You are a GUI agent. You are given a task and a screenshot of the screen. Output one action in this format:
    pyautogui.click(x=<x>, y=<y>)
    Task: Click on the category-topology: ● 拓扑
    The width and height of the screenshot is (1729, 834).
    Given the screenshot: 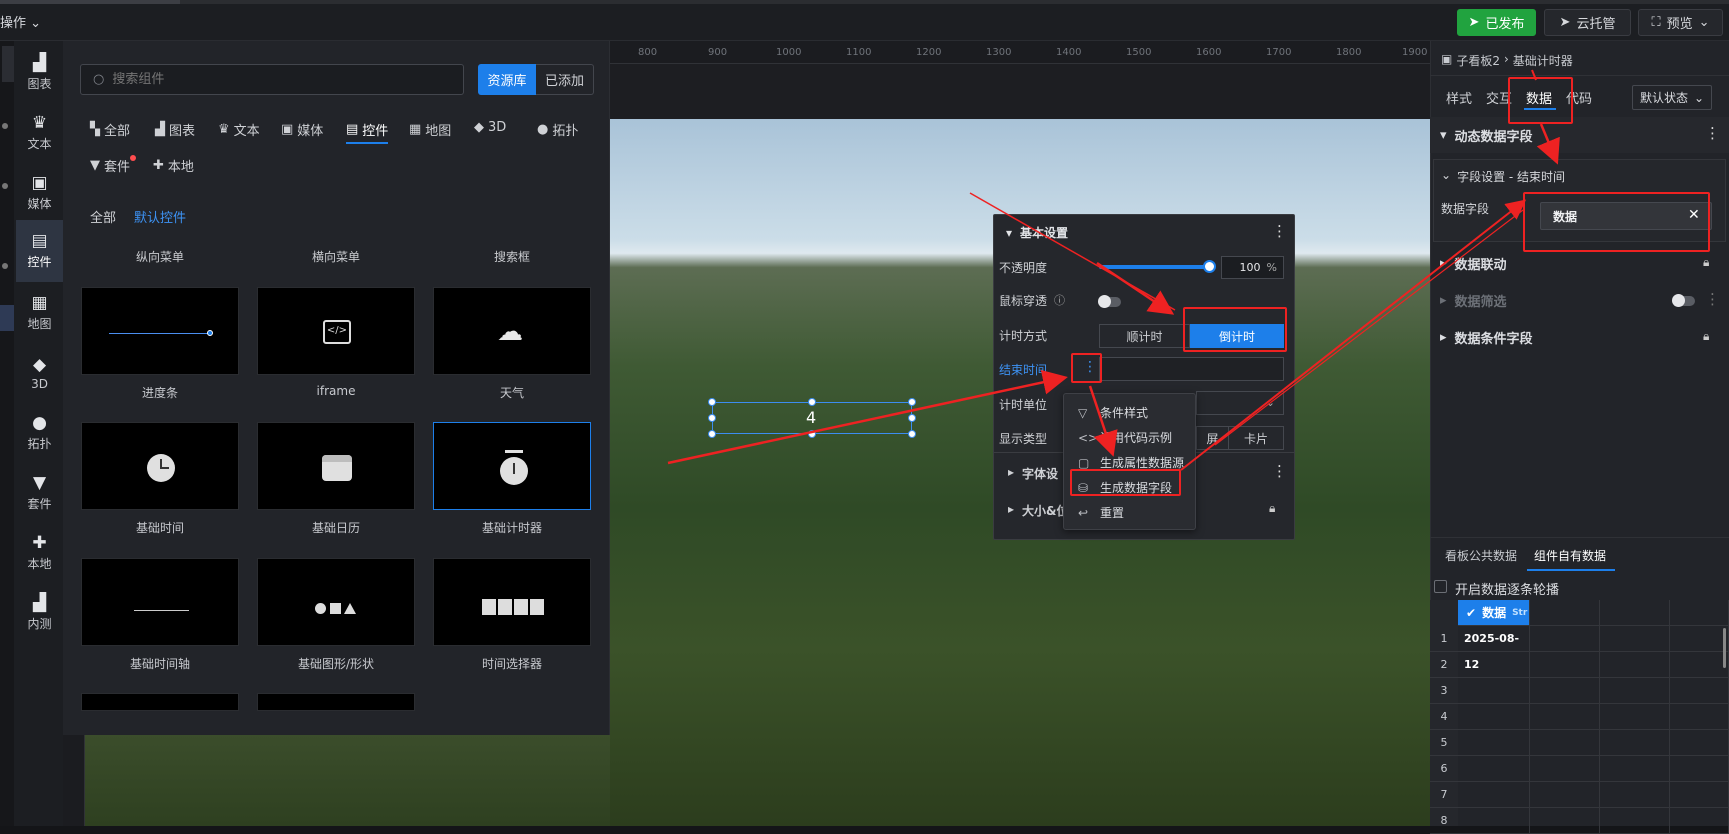 What is the action you would take?
    pyautogui.click(x=557, y=129)
    